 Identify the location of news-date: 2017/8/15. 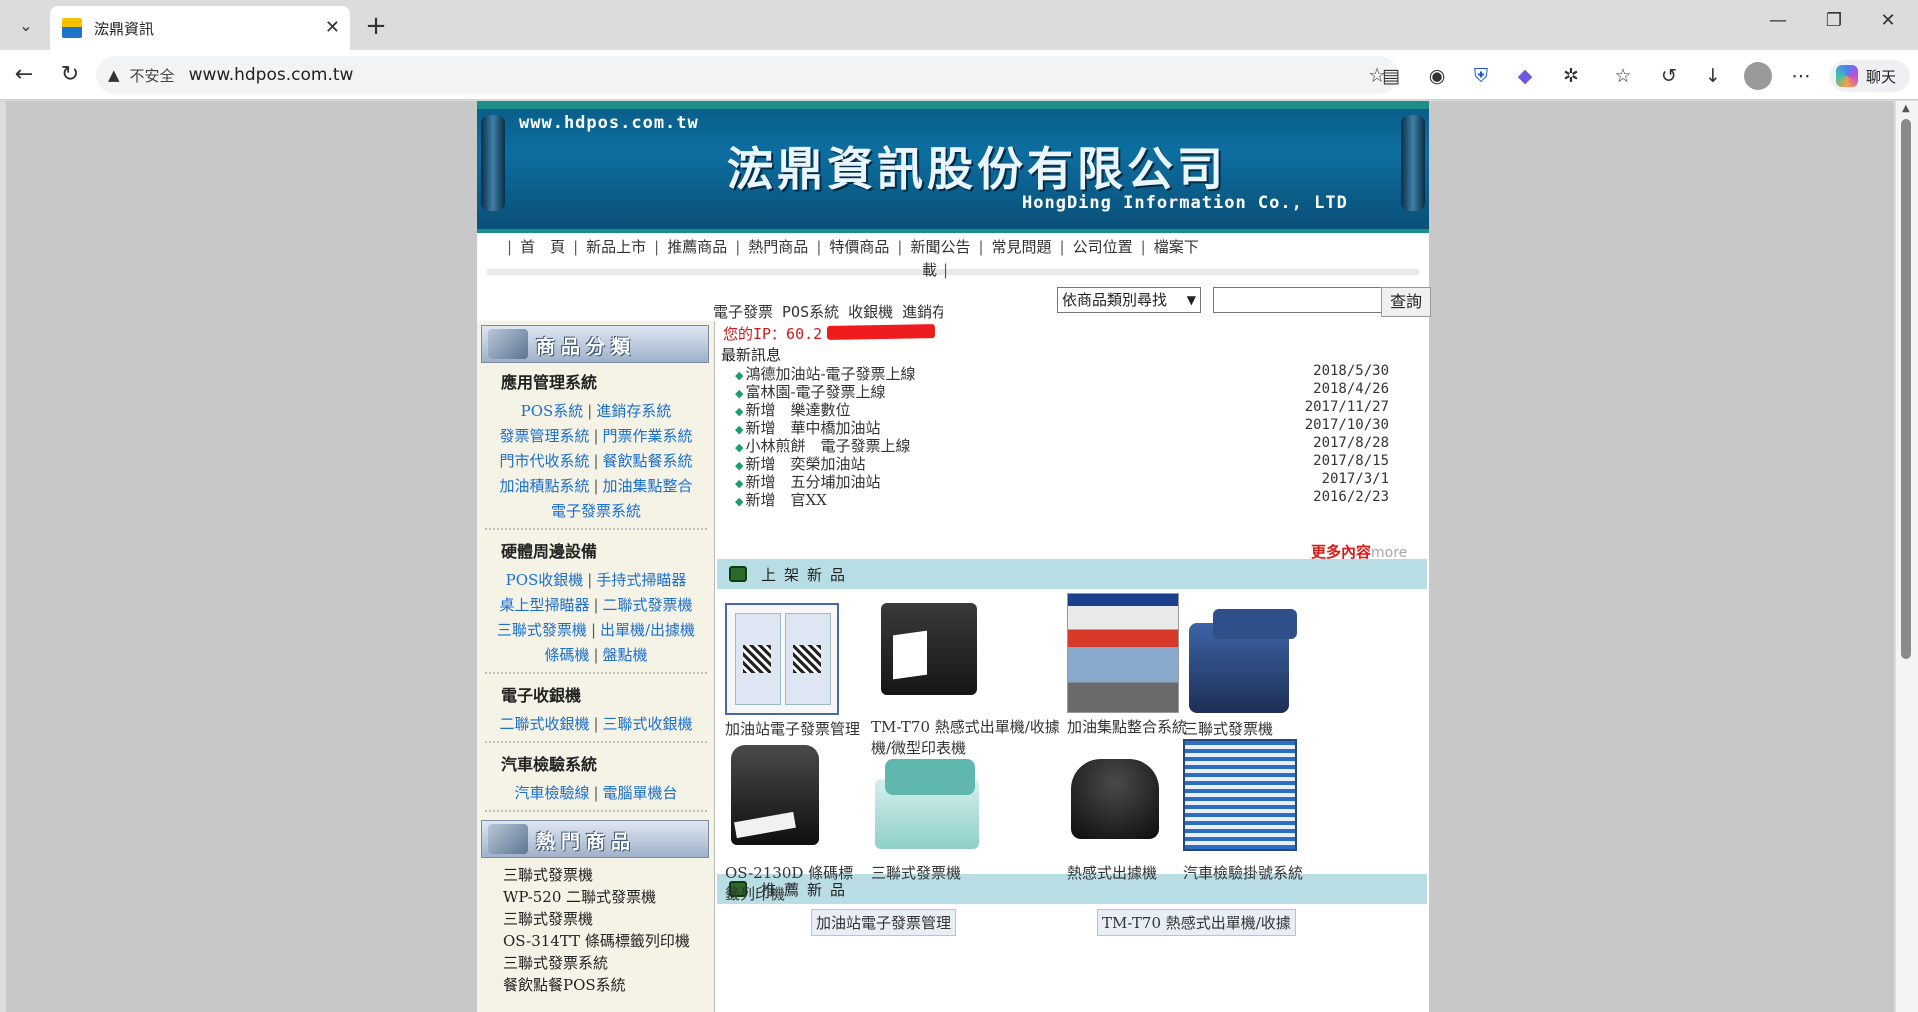
(1351, 461).